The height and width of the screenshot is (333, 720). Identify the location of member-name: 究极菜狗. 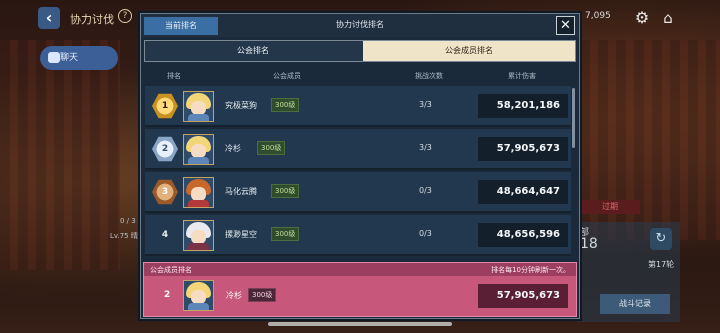
(241, 105).